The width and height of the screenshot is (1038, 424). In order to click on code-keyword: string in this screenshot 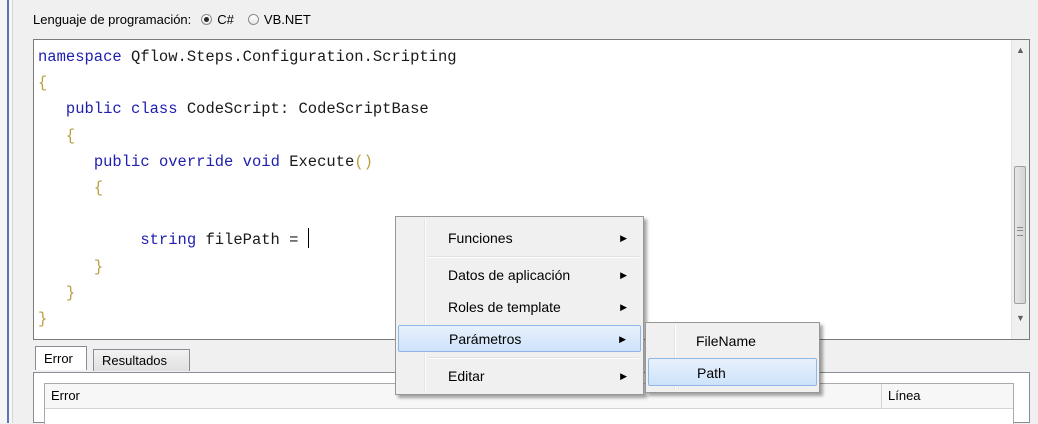, I will do `click(168, 240)`.